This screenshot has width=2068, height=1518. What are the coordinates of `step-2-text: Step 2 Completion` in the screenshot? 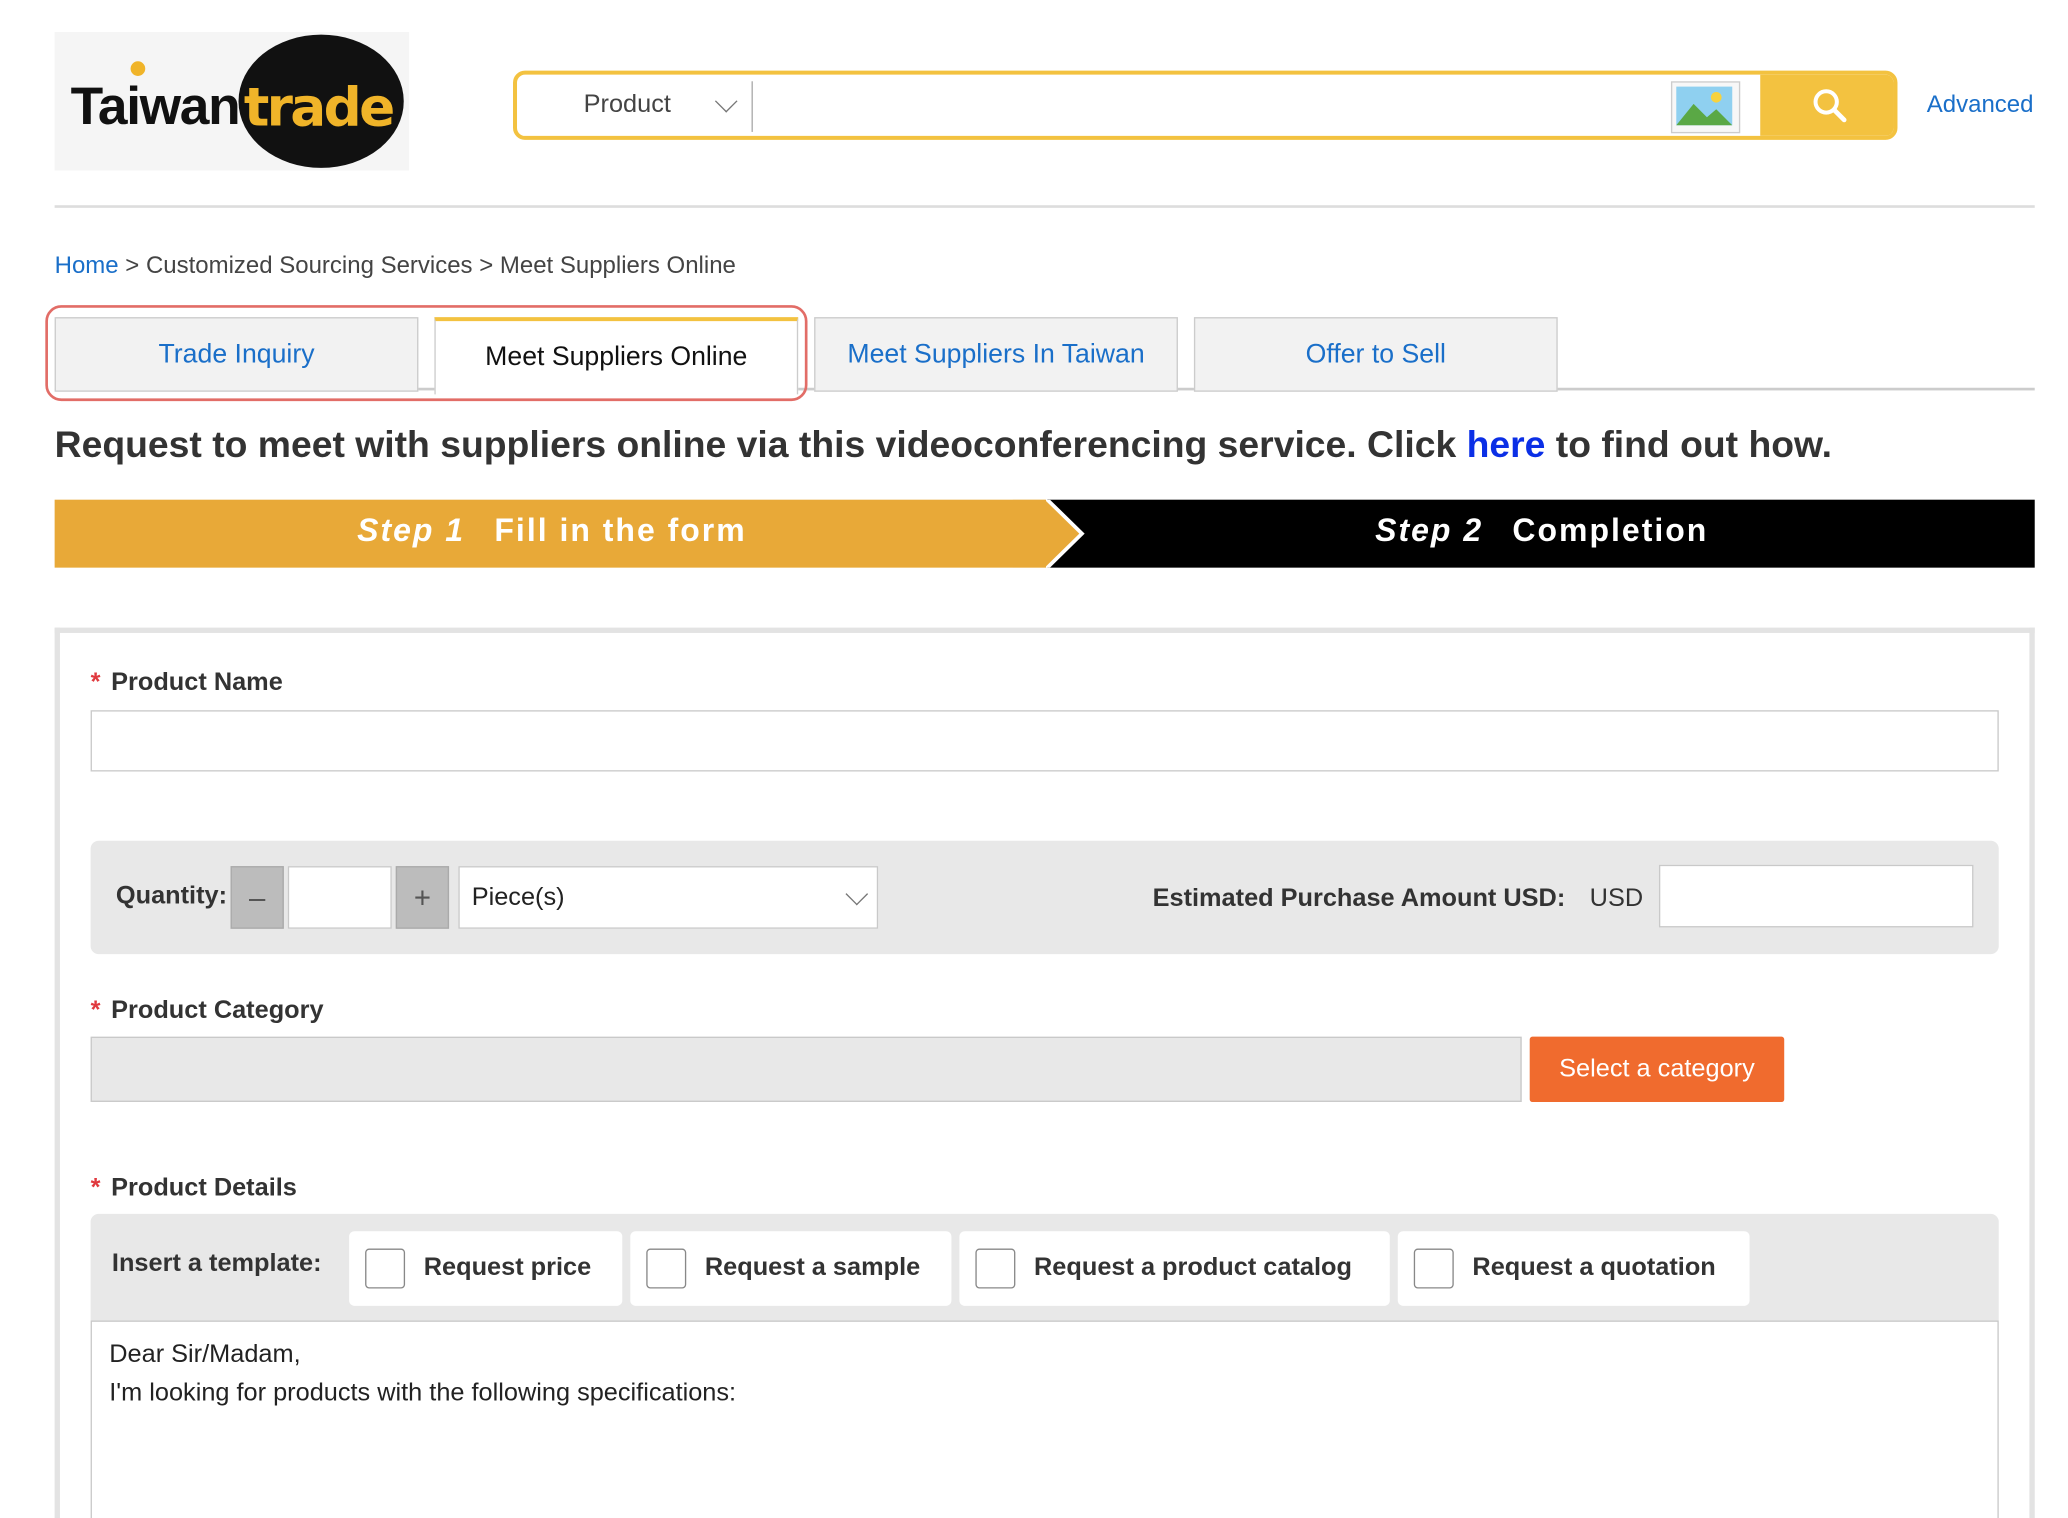 It's located at (1541, 531).